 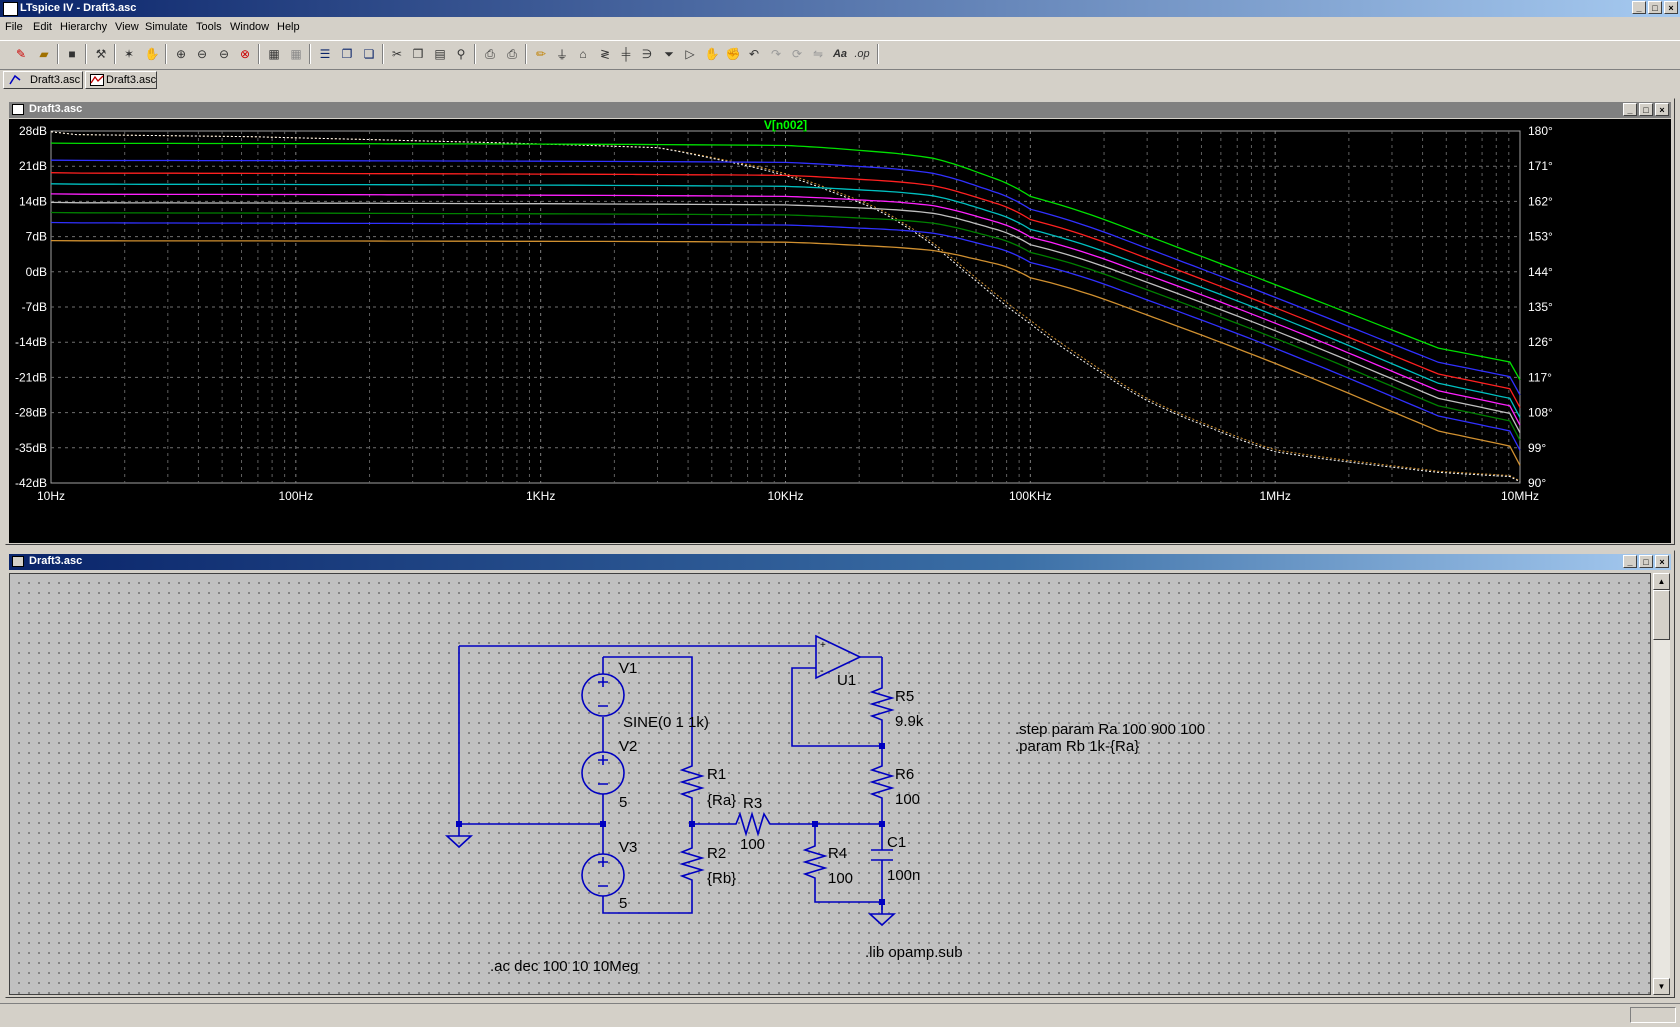 What do you see at coordinates (295, 496) in the screenshot?
I see `x-tick-label: 100Hz` at bounding box center [295, 496].